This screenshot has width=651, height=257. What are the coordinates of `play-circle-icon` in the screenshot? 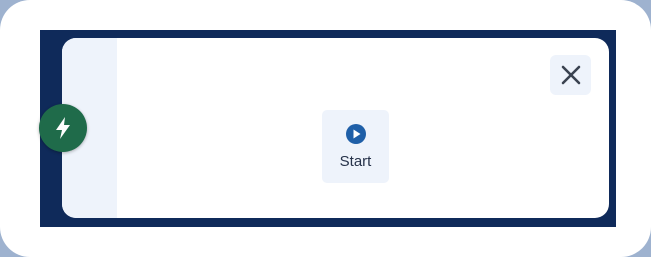 It's located at (355, 134).